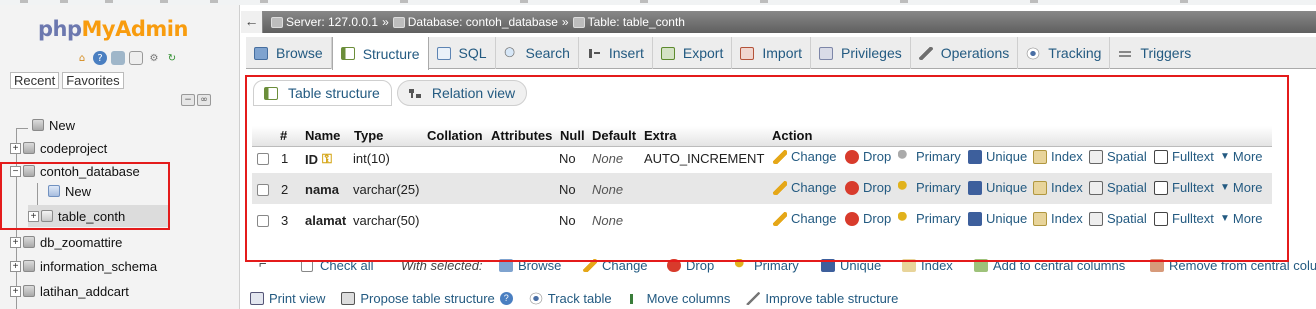 The width and height of the screenshot is (1316, 309). Describe the element at coordinates (172, 58) in the screenshot. I see `reload-icon: ↻` at that location.